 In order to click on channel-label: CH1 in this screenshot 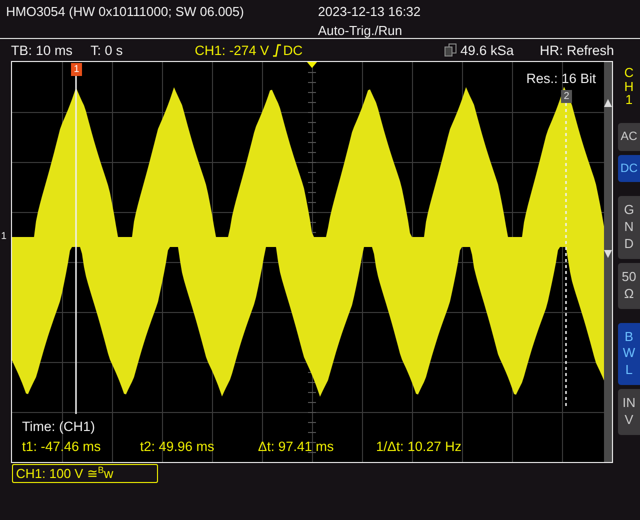, I will do `click(629, 86)`.